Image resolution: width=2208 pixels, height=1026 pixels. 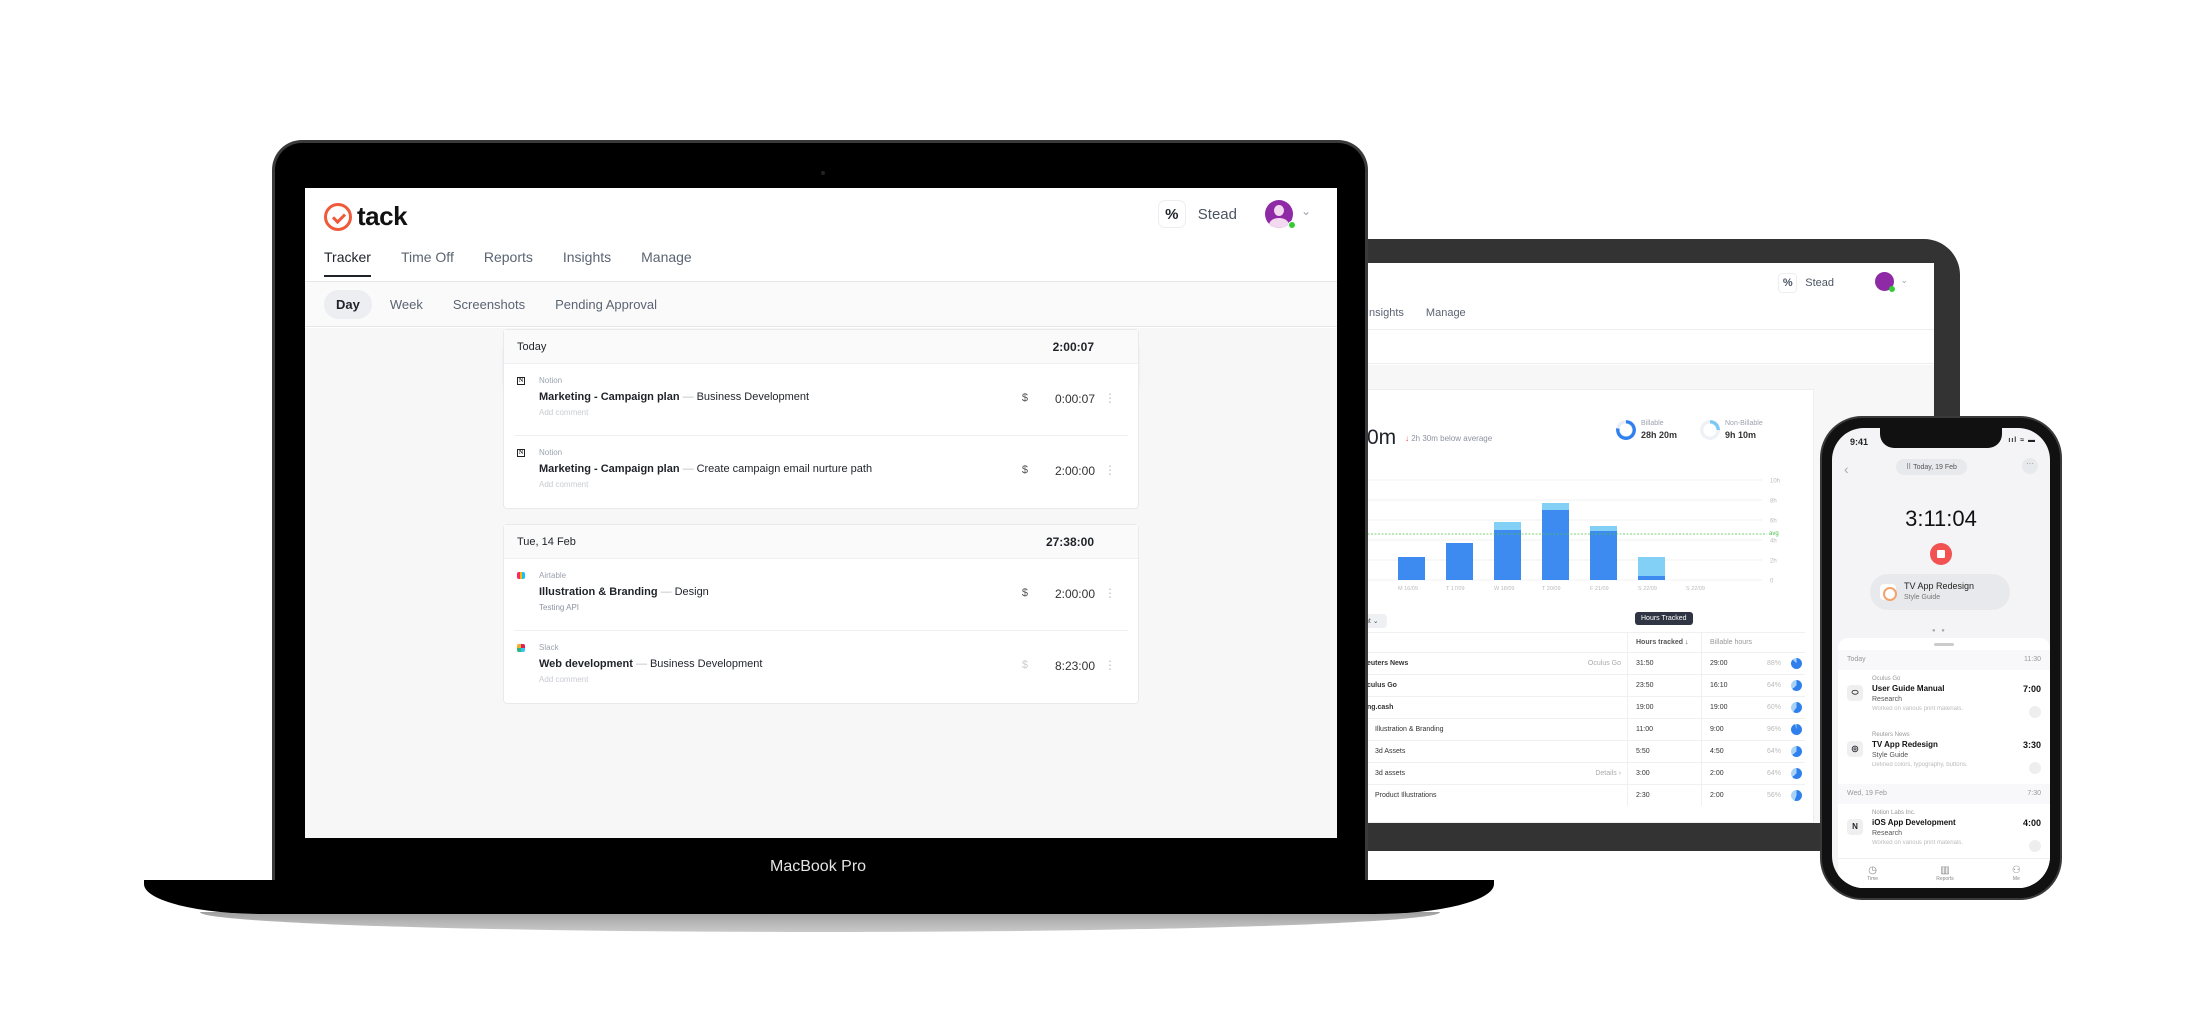 I want to click on tab-manage: Manage, so click(x=666, y=263).